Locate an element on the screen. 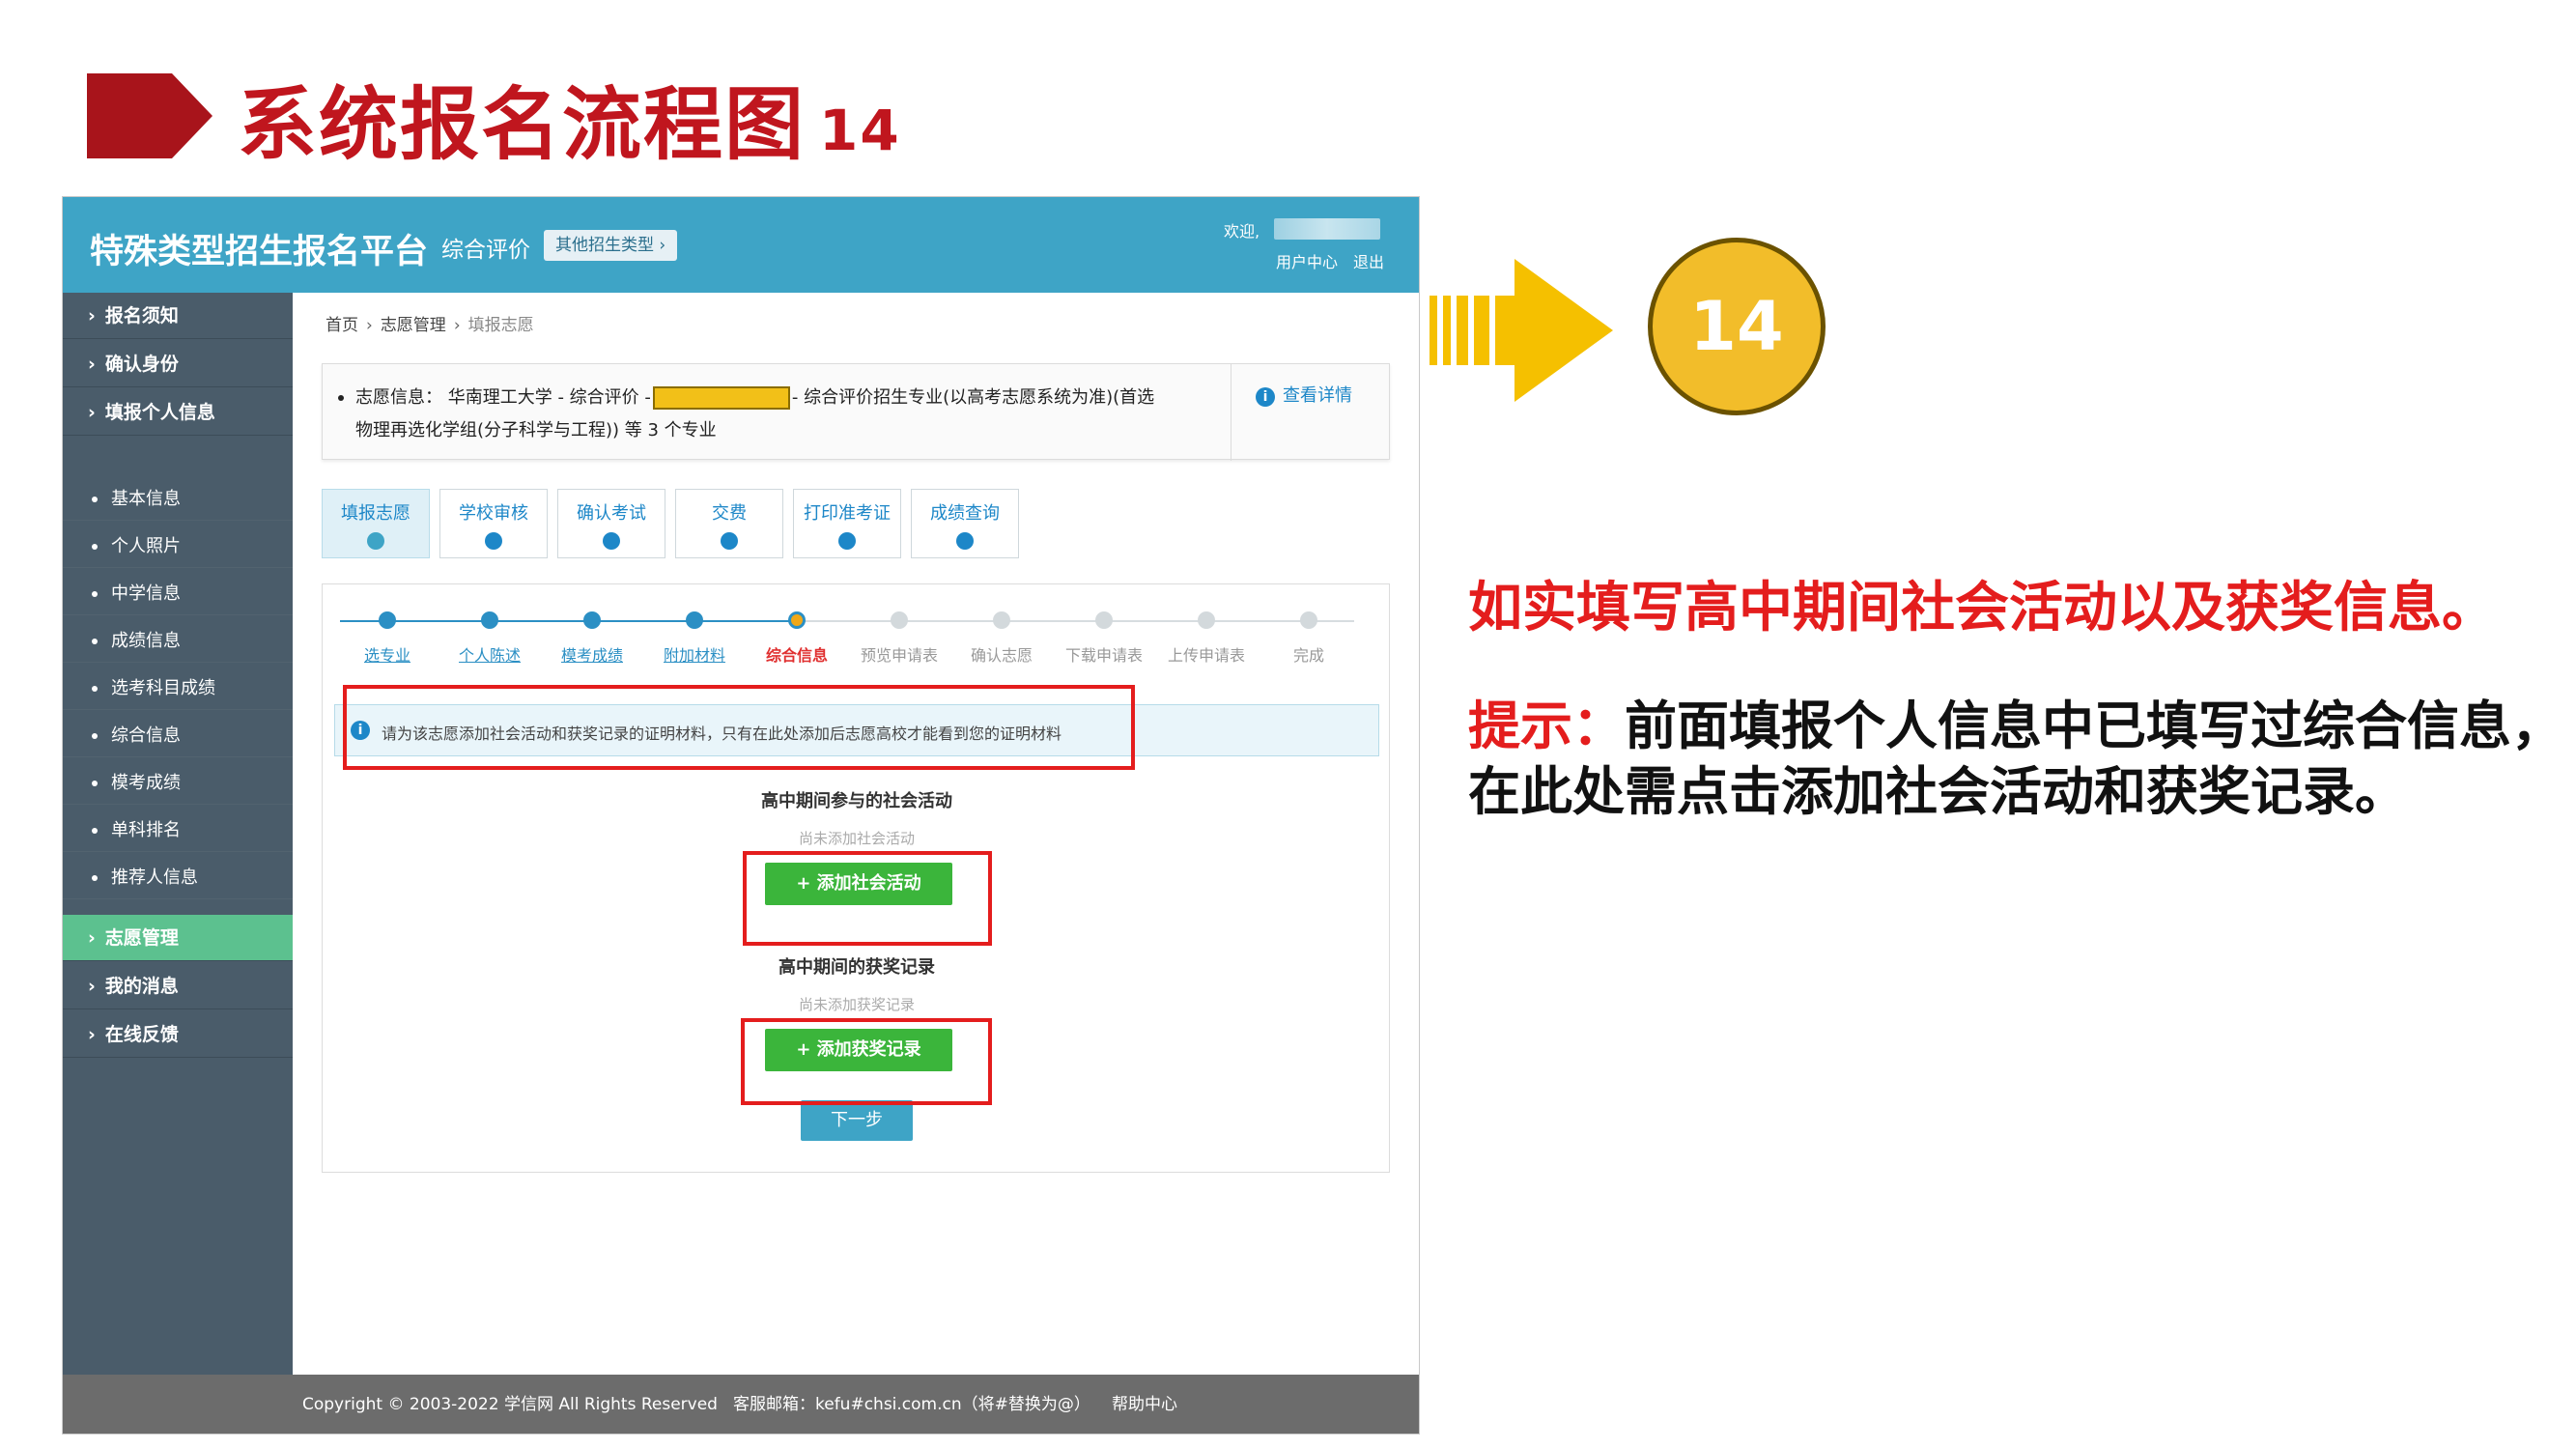  sidebar-item-feedback: › 在线反馈 is located at coordinates (178, 1034).